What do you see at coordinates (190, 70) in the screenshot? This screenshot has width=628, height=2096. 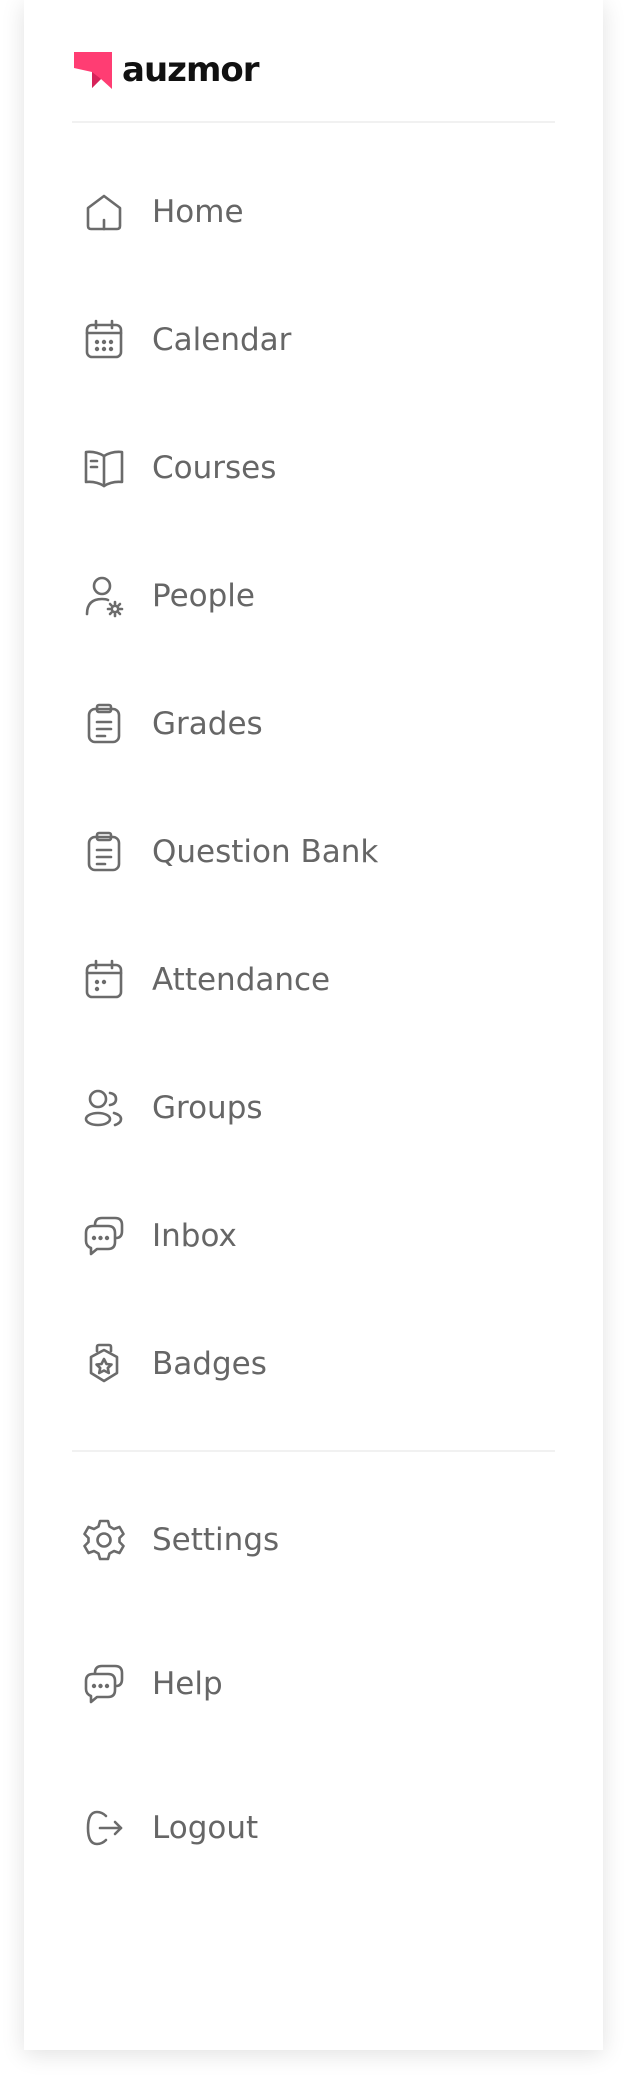 I see `brand-name: auzmor` at bounding box center [190, 70].